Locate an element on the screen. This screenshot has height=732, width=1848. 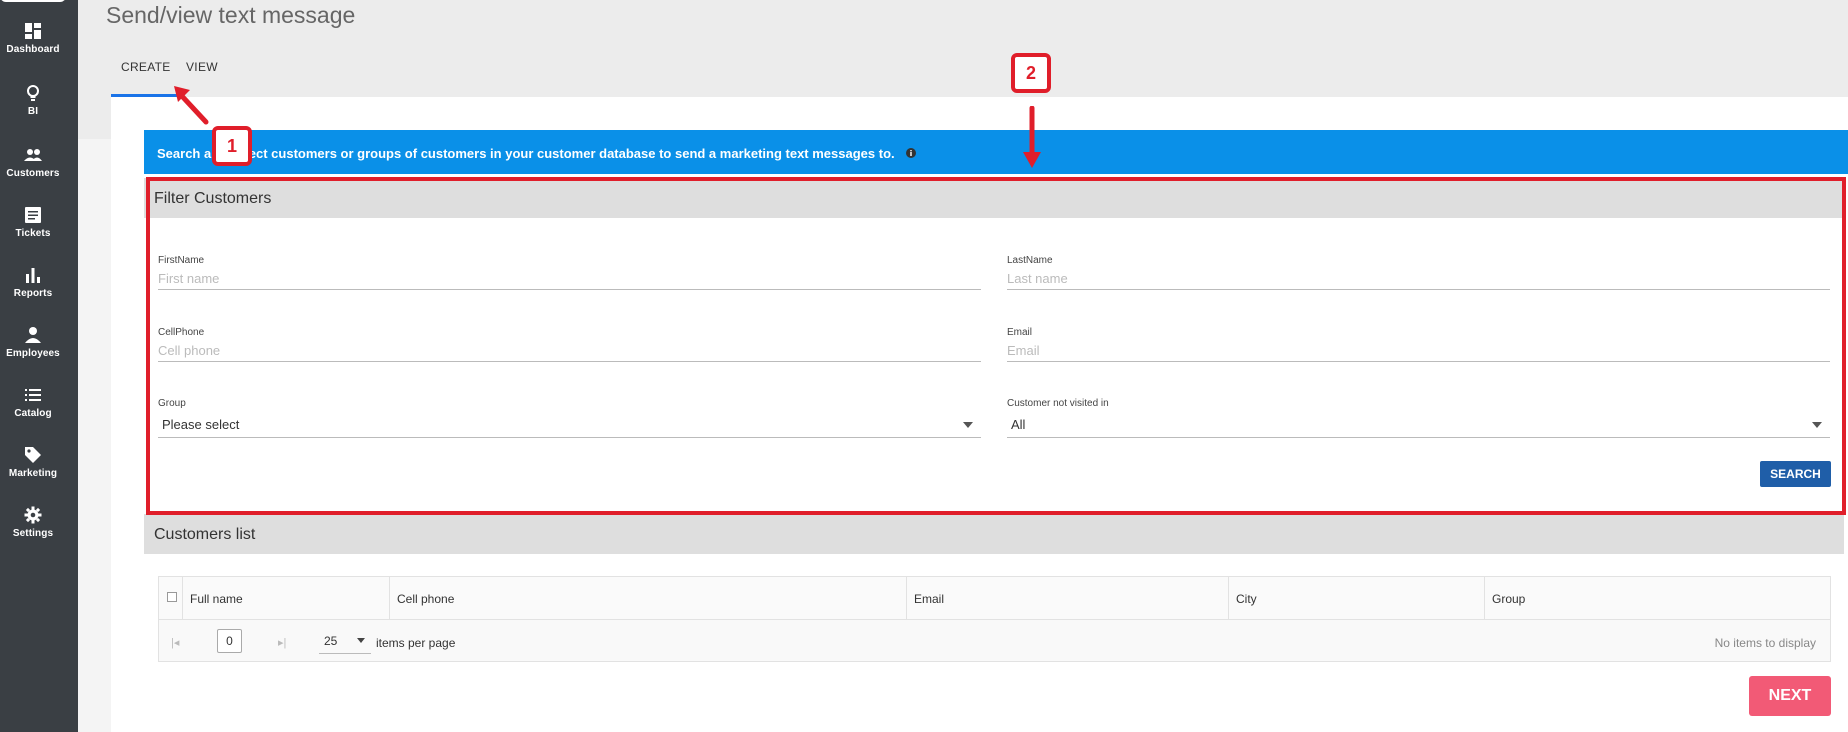
select-all-column is located at coordinates (171, 598).